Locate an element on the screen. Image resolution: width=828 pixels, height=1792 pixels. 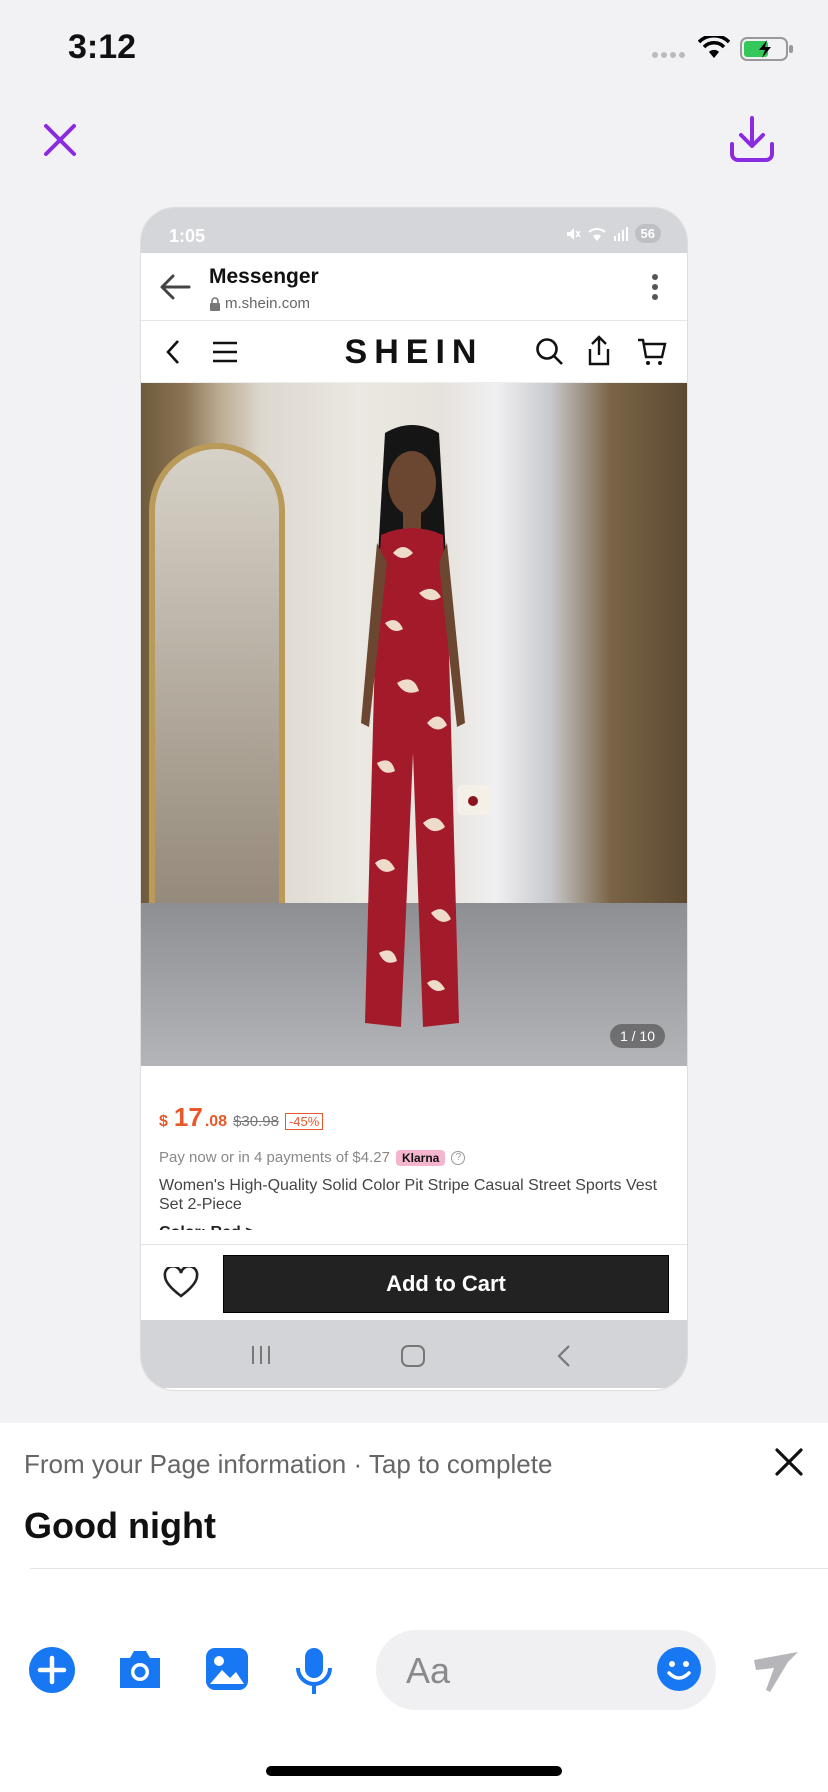
mute-icon is located at coordinates (573, 233).